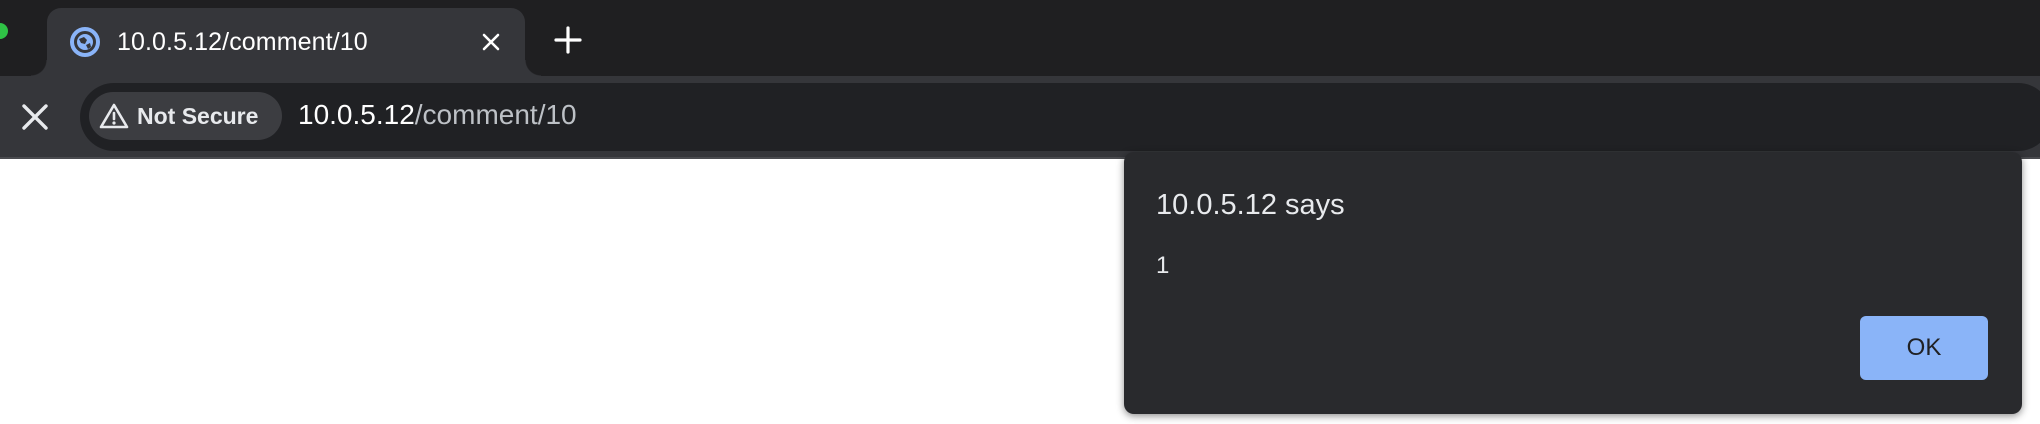 This screenshot has height=424, width=2040. I want to click on tab-active: 10.0.5.12/comment/10, so click(286, 42).